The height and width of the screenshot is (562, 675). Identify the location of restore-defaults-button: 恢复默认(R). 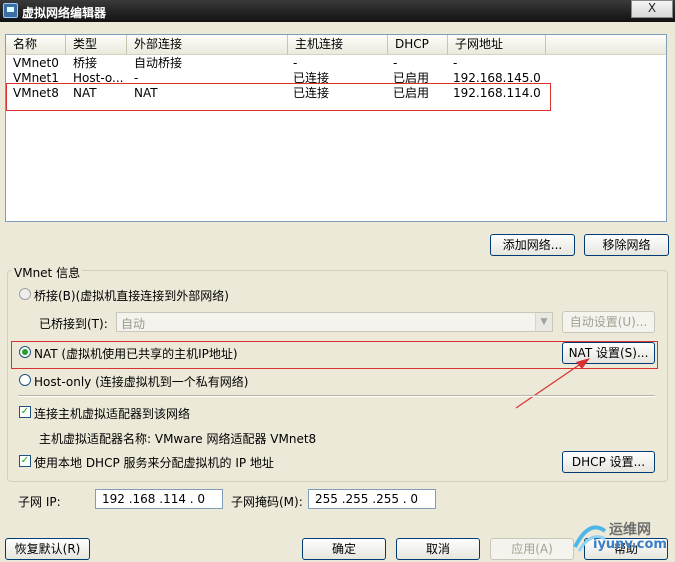
(47, 549).